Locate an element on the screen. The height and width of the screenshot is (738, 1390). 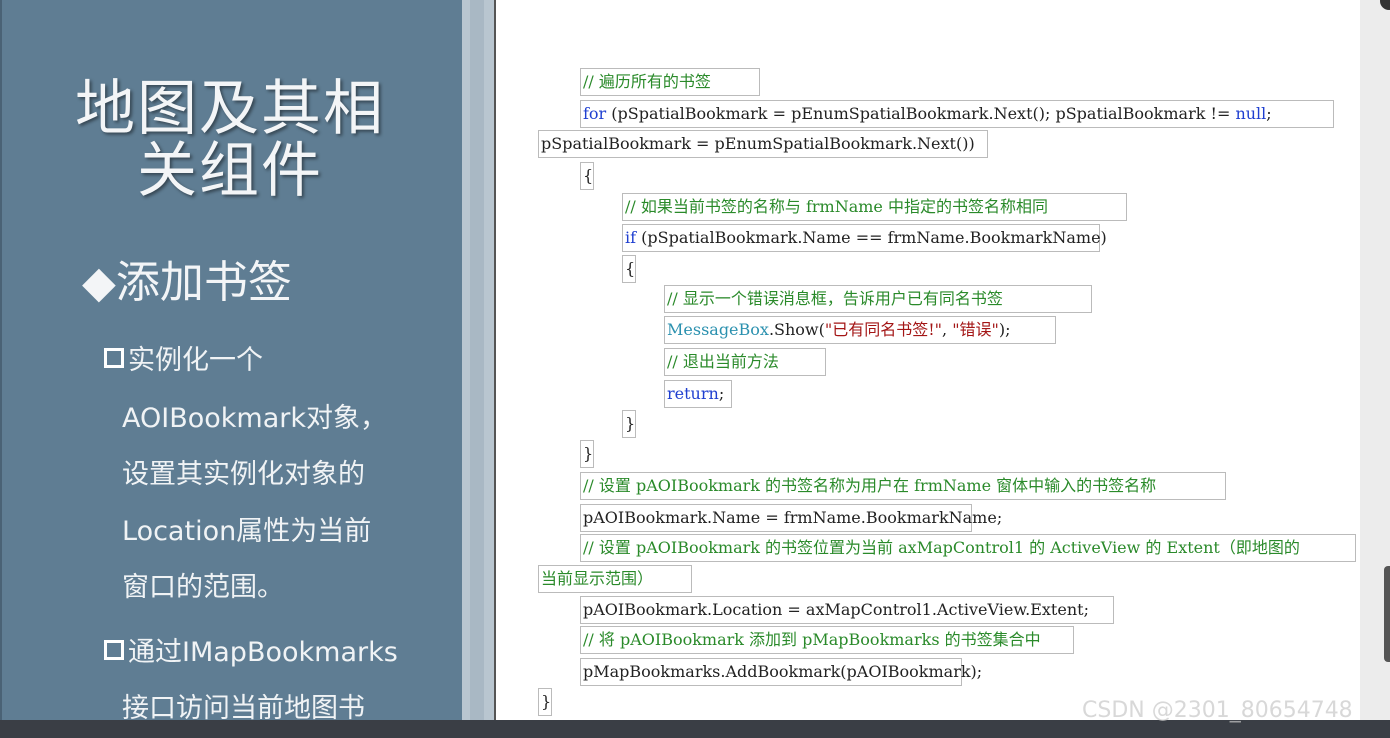
slide-title: 地图及其相 关组件 is located at coordinates (230, 140).